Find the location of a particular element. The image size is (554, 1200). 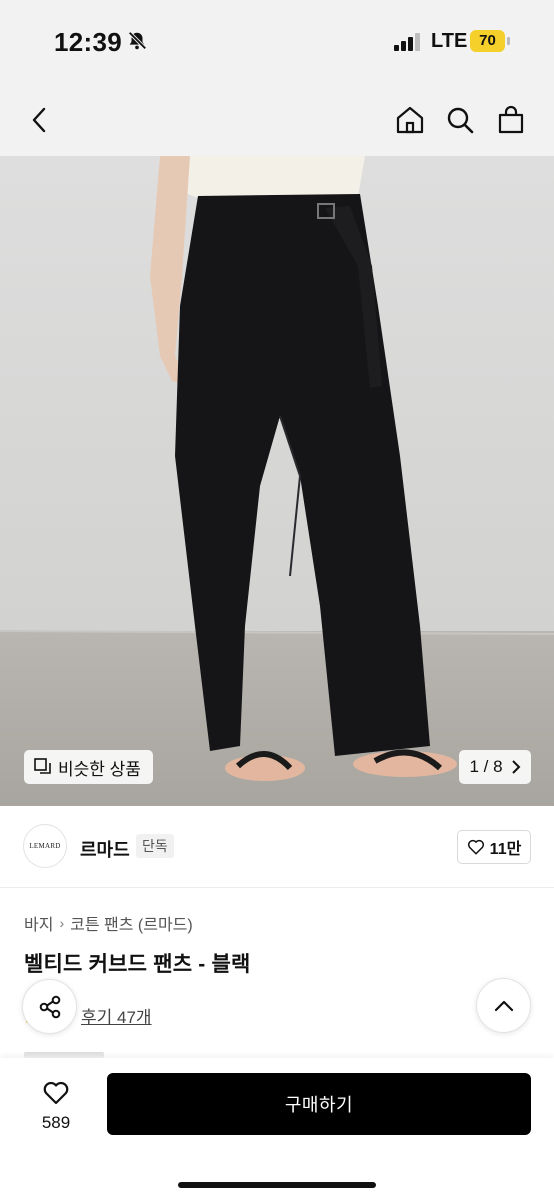

brand-name: 르마드 is located at coordinates (105, 849).